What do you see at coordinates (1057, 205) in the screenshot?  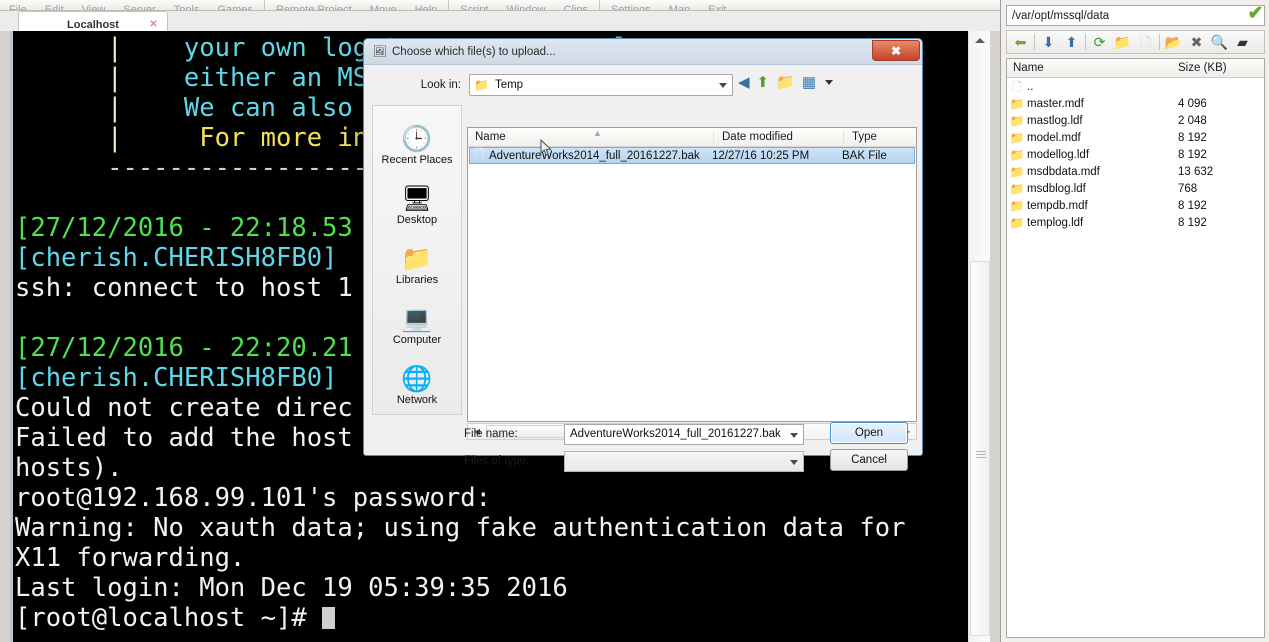 I see `file-name-cell: tempdb.mdf` at bounding box center [1057, 205].